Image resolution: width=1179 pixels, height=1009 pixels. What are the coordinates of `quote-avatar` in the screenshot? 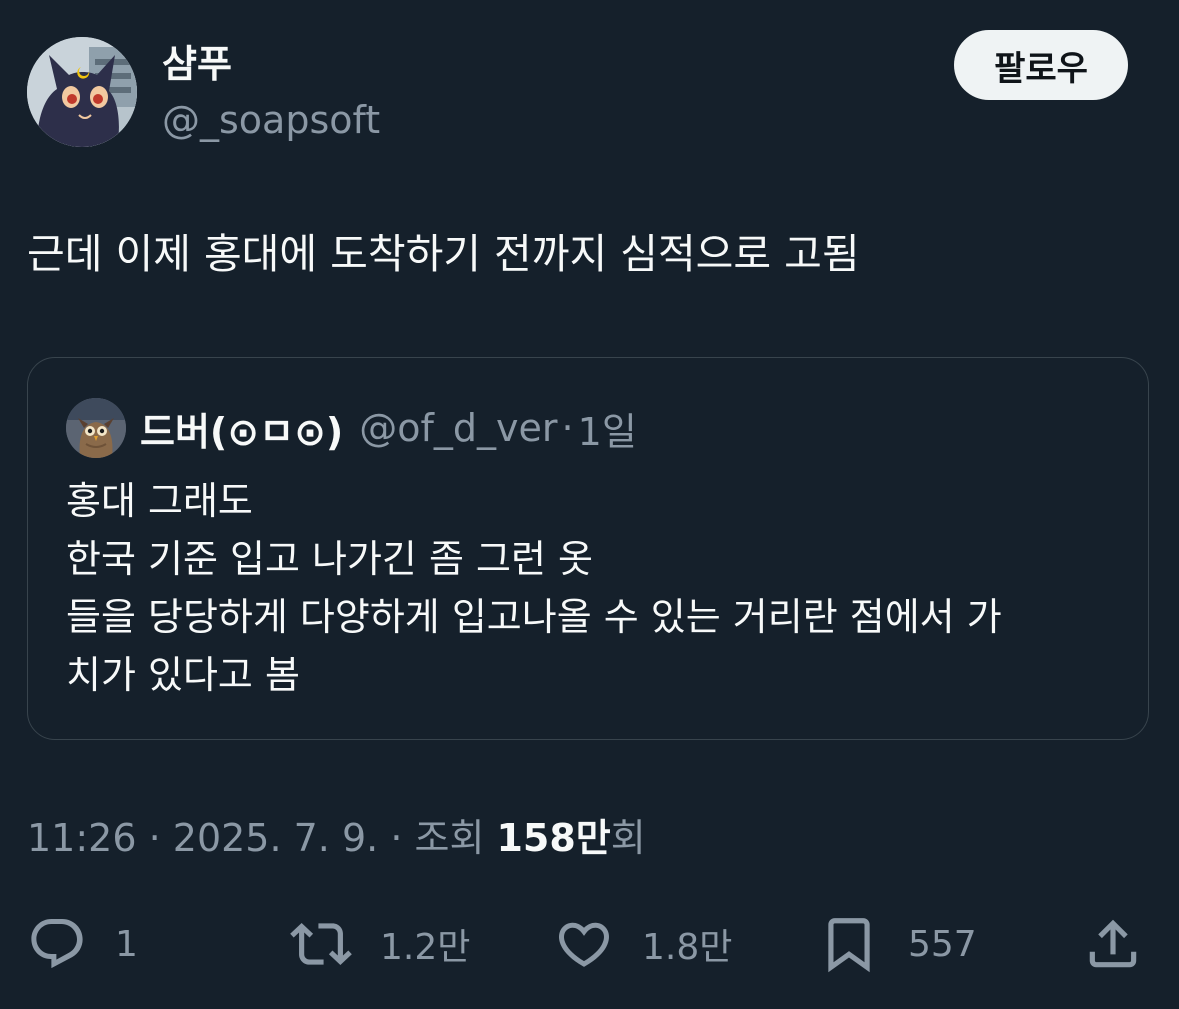 It's located at (96, 428).